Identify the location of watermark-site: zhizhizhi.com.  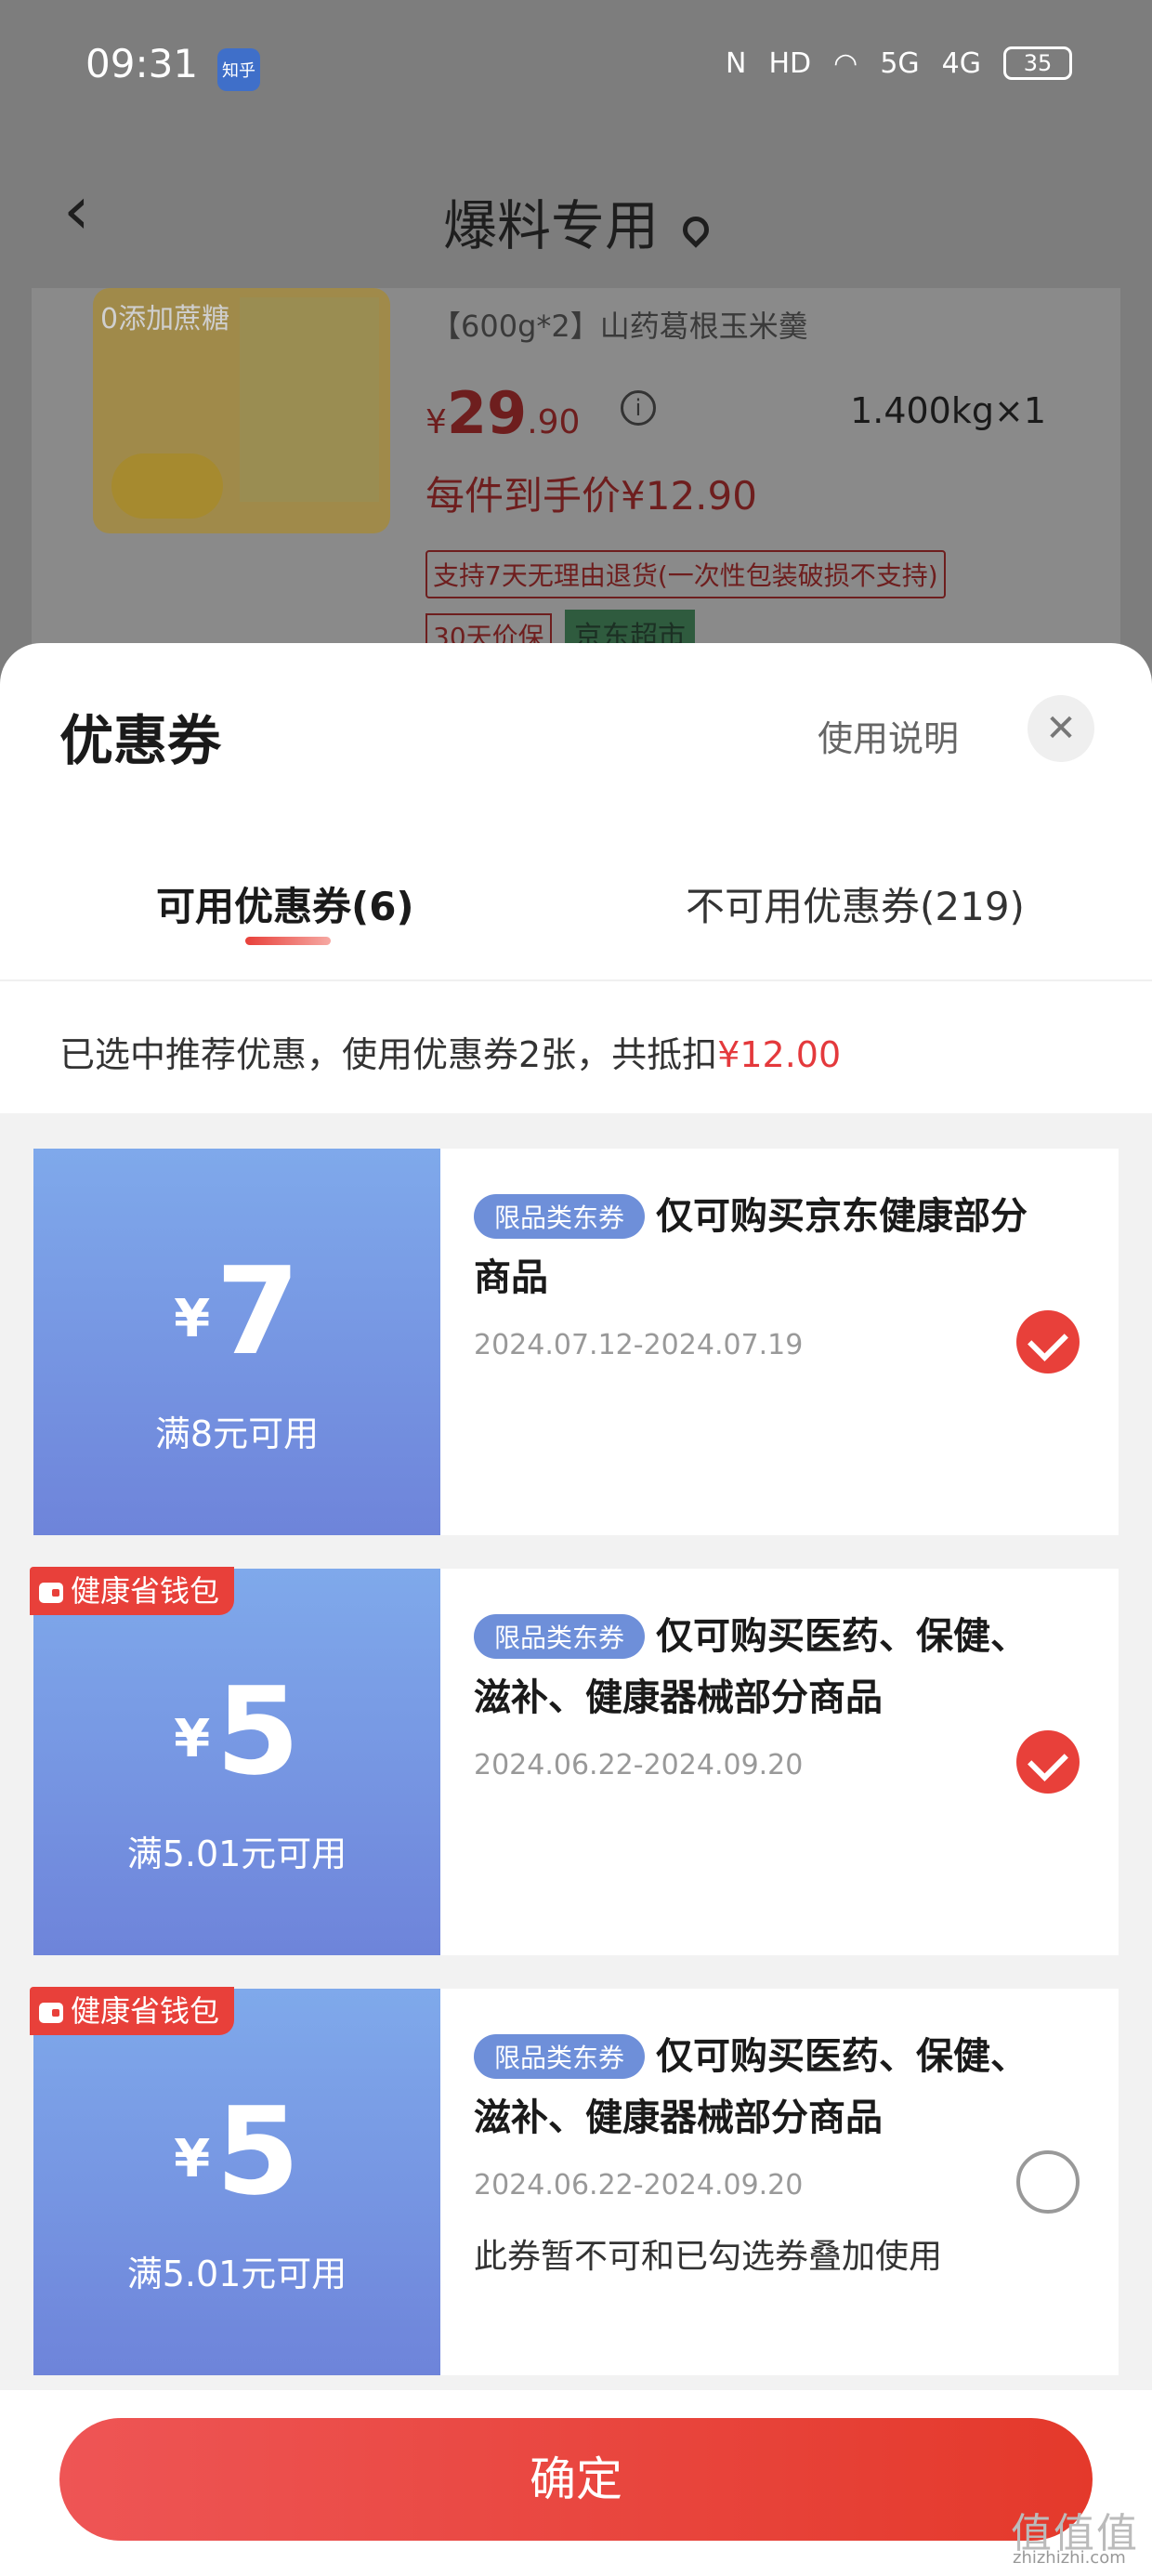
(1069, 2558).